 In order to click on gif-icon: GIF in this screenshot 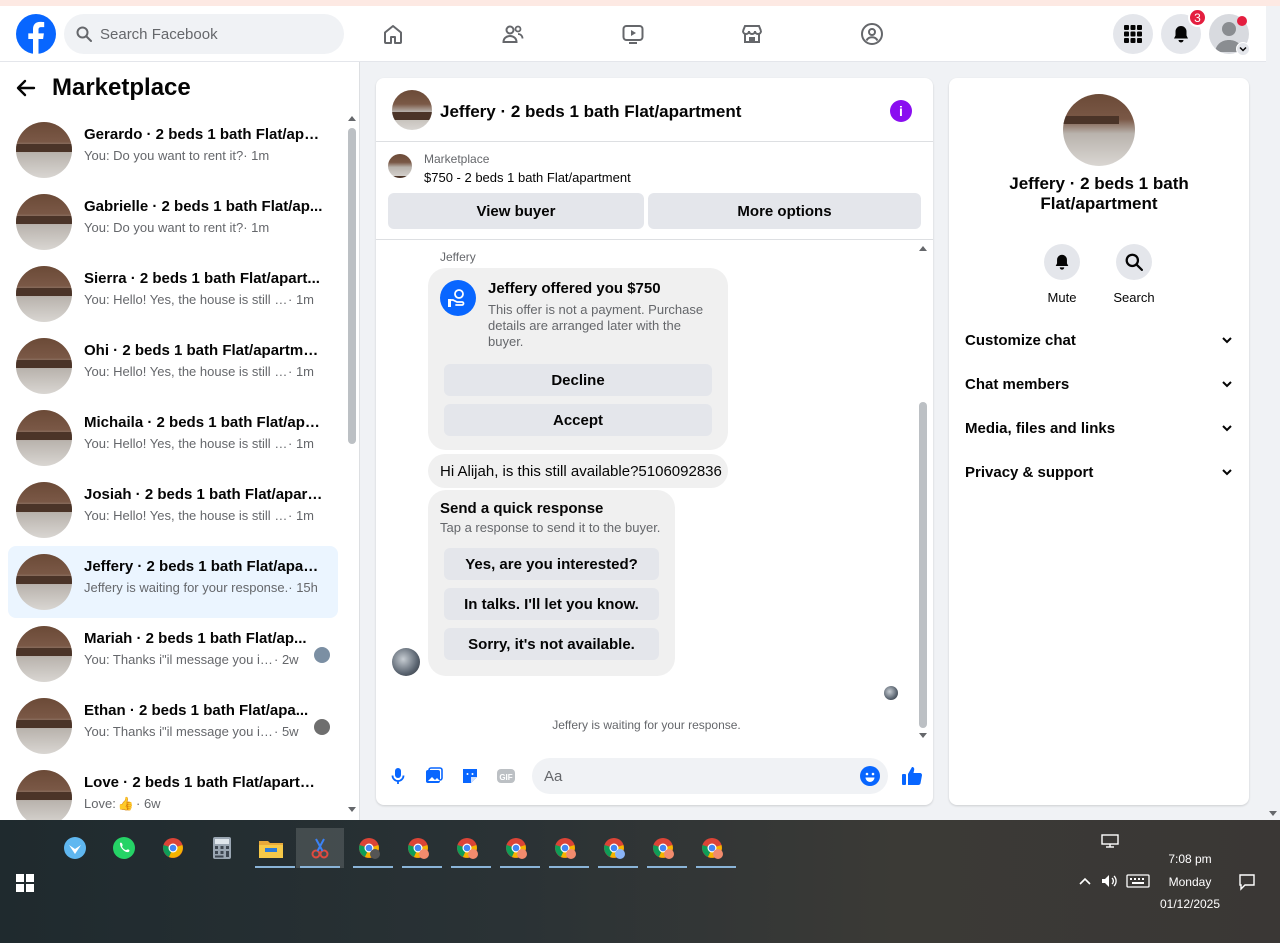, I will do `click(506, 776)`.